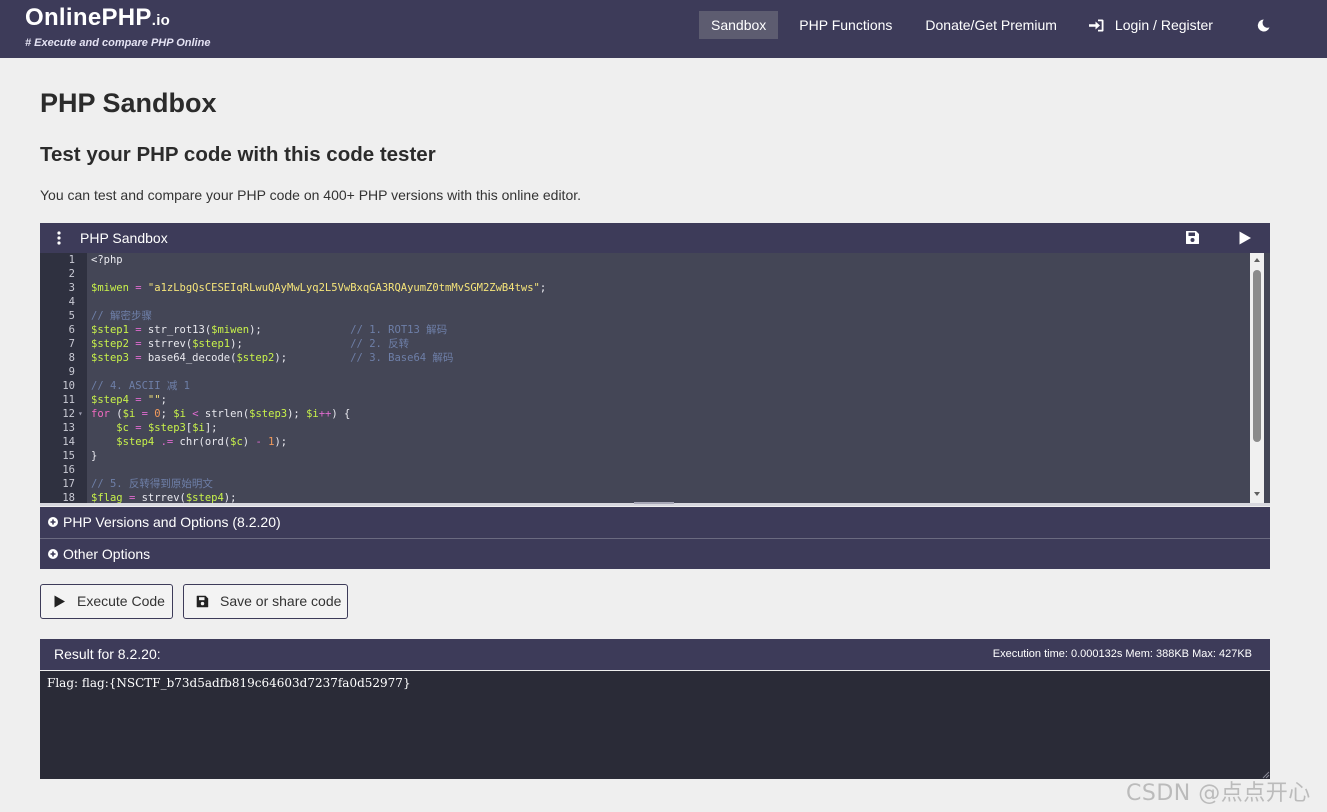  I want to click on brand-suffix: .io, so click(161, 20).